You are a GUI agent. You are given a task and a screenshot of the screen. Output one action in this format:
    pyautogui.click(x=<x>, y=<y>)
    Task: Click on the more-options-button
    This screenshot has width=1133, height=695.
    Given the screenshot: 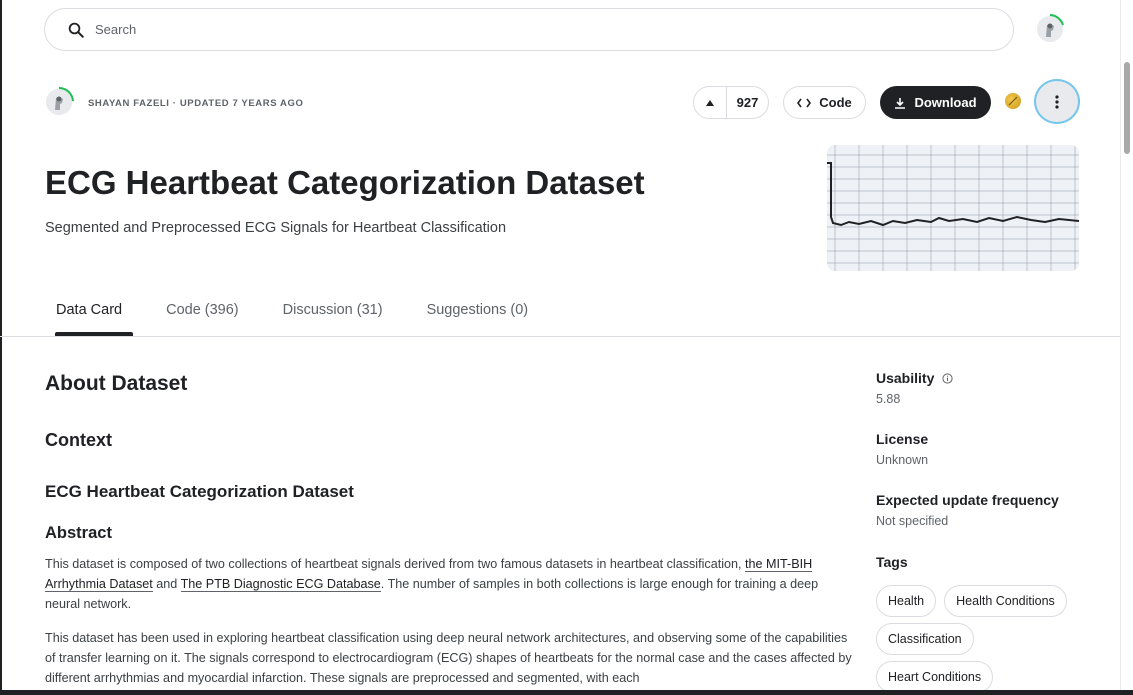 What is the action you would take?
    pyautogui.click(x=1057, y=101)
    